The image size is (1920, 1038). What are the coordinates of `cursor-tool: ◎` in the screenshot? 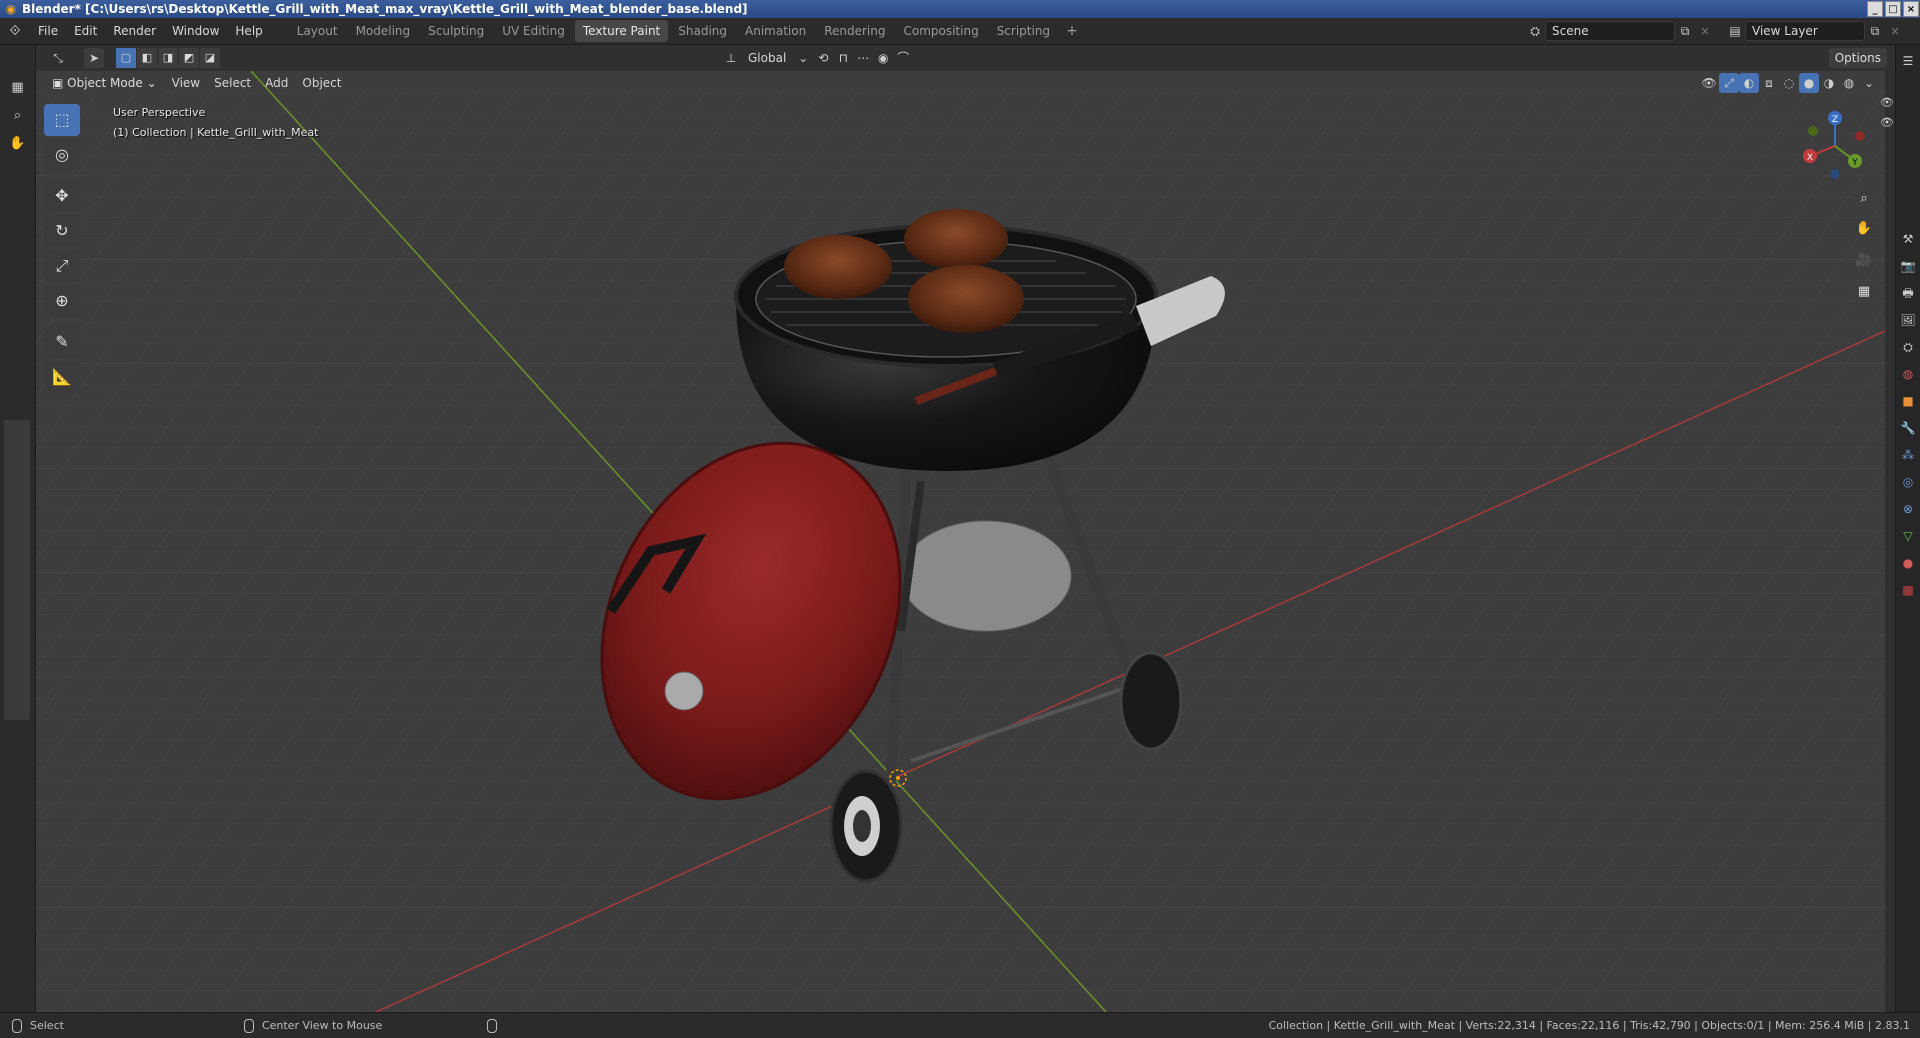 It's located at (62, 155).